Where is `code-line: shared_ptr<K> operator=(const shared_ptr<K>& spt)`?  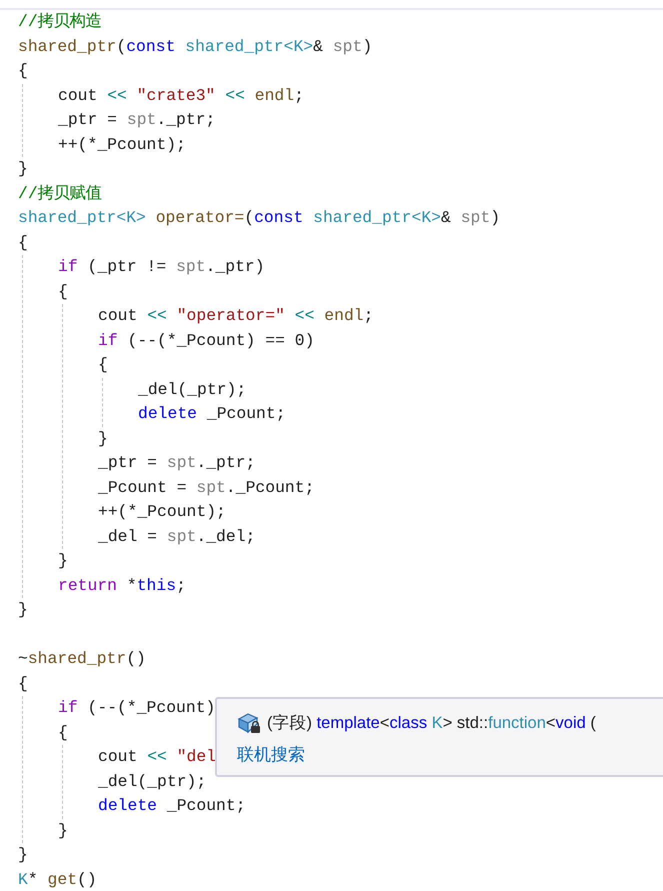 code-line: shared_ptr<K> operator=(const shared_ptr<K>& spt) is located at coordinates (259, 218).